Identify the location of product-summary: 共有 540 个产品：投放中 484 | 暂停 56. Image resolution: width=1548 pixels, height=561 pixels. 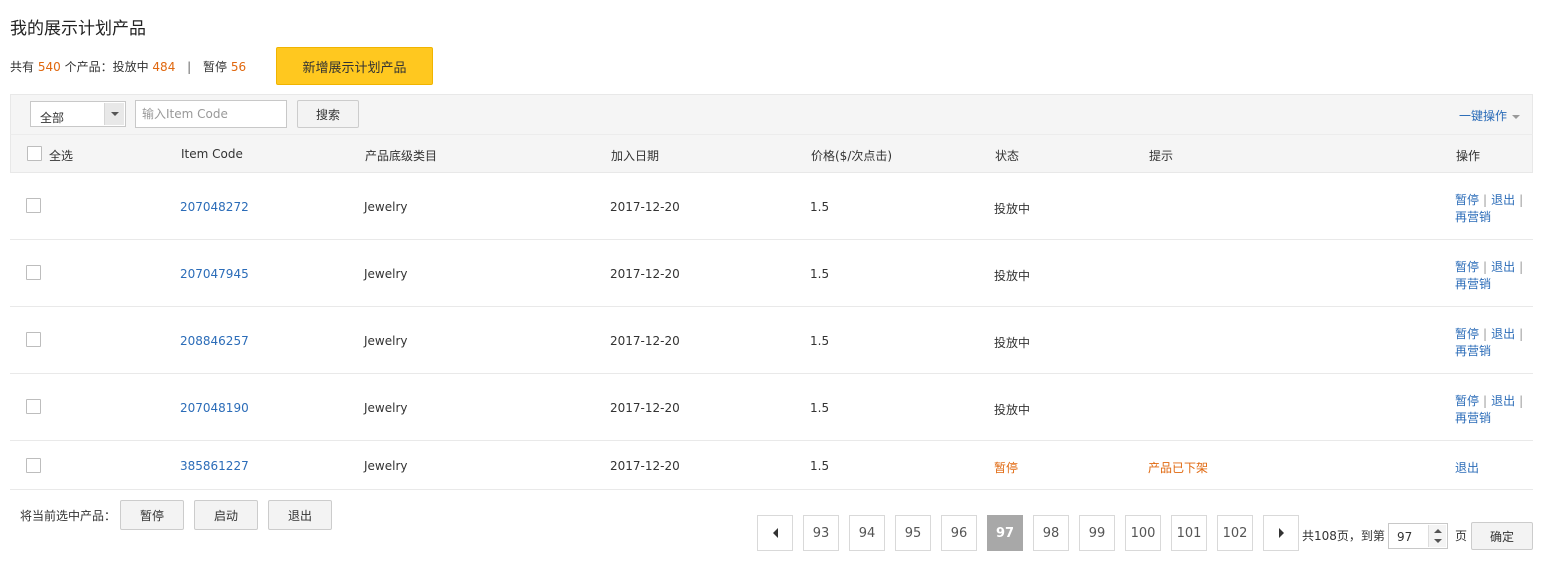
(128, 66).